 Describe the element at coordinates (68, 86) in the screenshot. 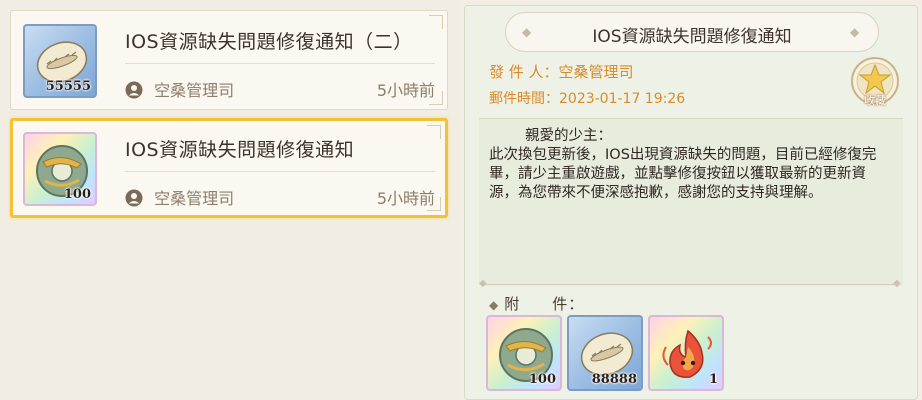

I see `item-quantity: 55555` at that location.